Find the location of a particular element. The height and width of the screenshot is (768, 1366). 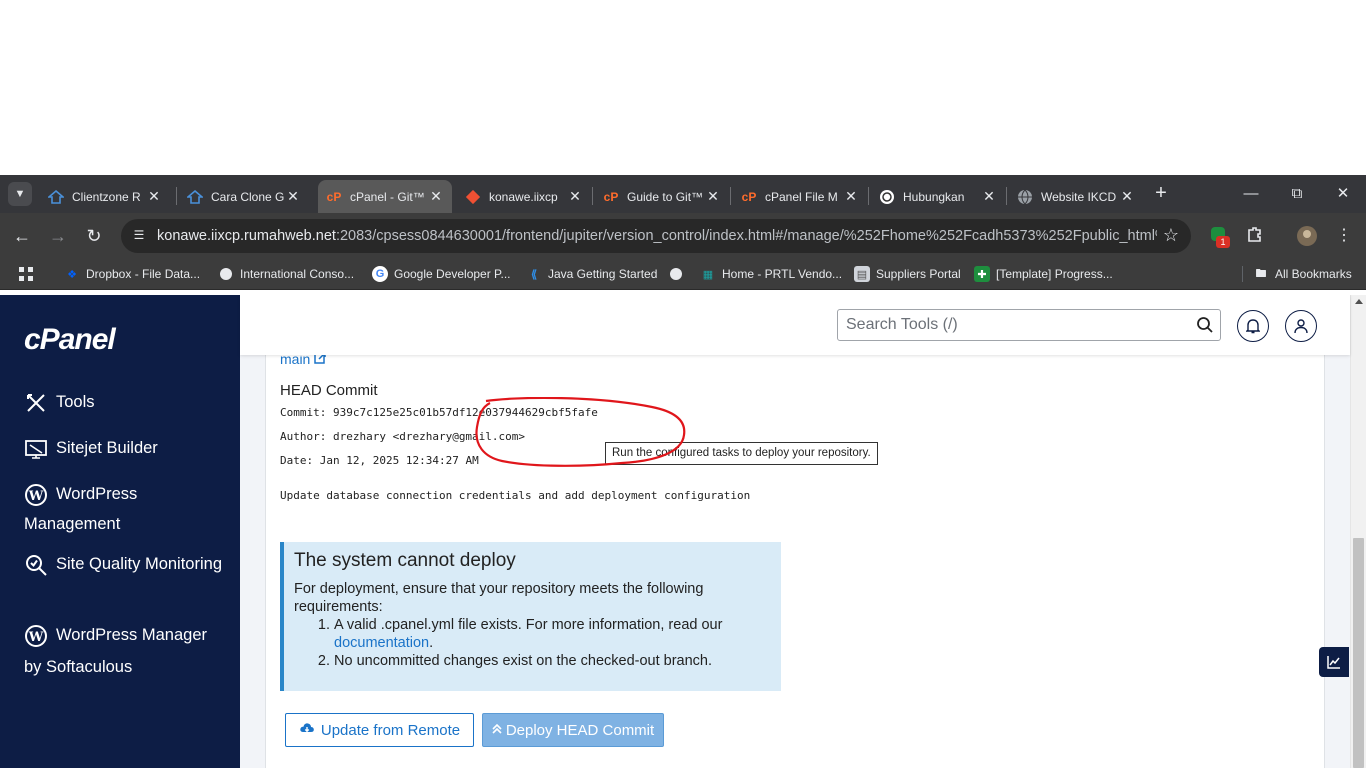

browser-tab: Website IKCD ✕ is located at coordinates (1076, 196).